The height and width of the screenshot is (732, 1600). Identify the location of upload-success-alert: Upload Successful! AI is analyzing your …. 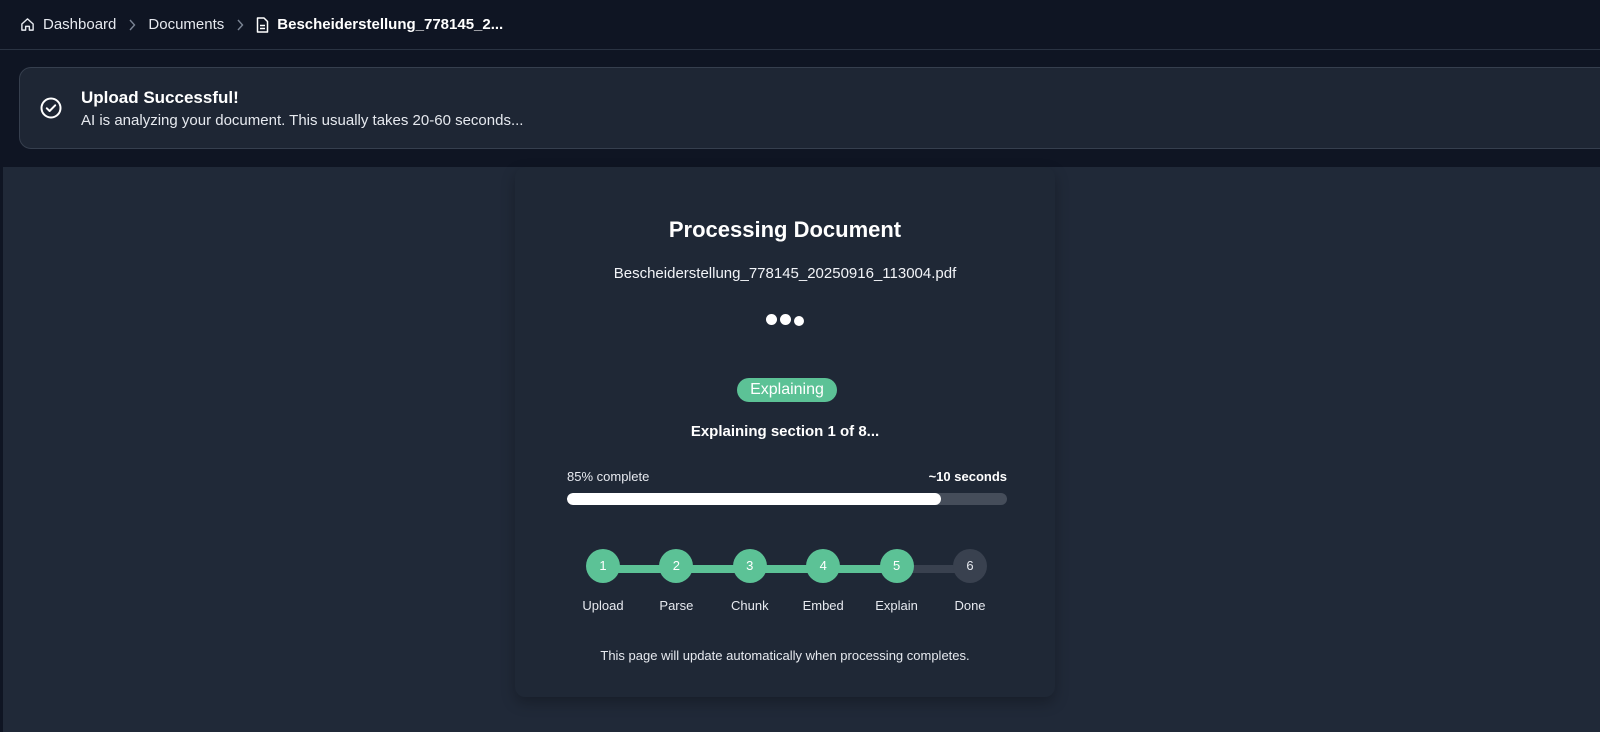
(809, 108).